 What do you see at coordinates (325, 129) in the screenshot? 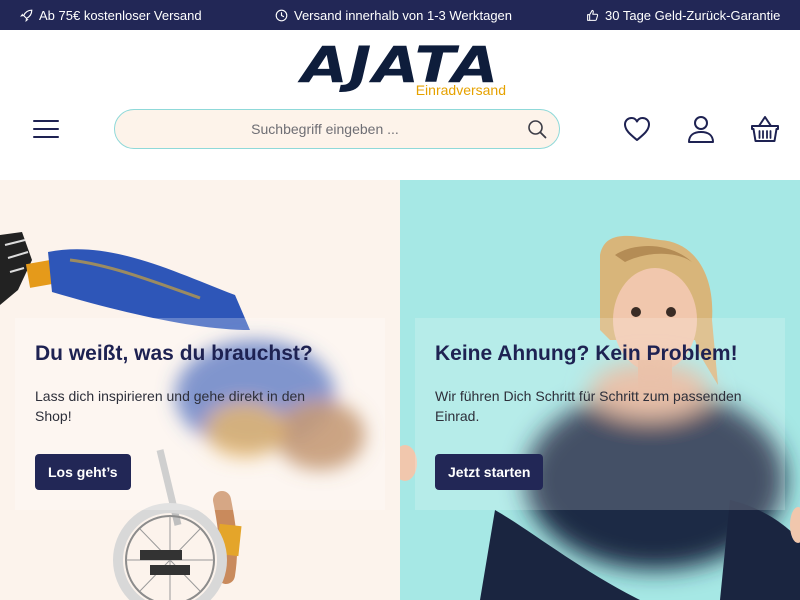
I see `search-input` at bounding box center [325, 129].